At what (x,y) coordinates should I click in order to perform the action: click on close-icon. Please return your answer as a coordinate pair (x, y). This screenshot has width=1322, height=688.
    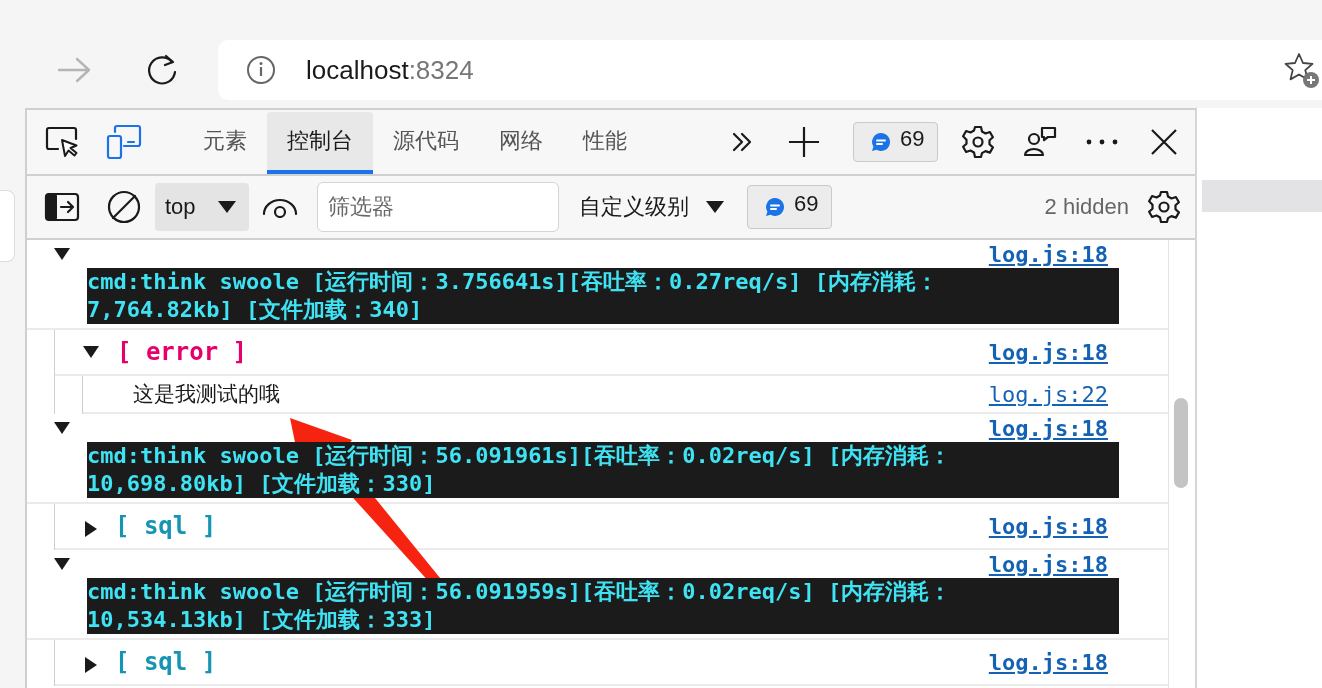
    Looking at the image, I should click on (1164, 142).